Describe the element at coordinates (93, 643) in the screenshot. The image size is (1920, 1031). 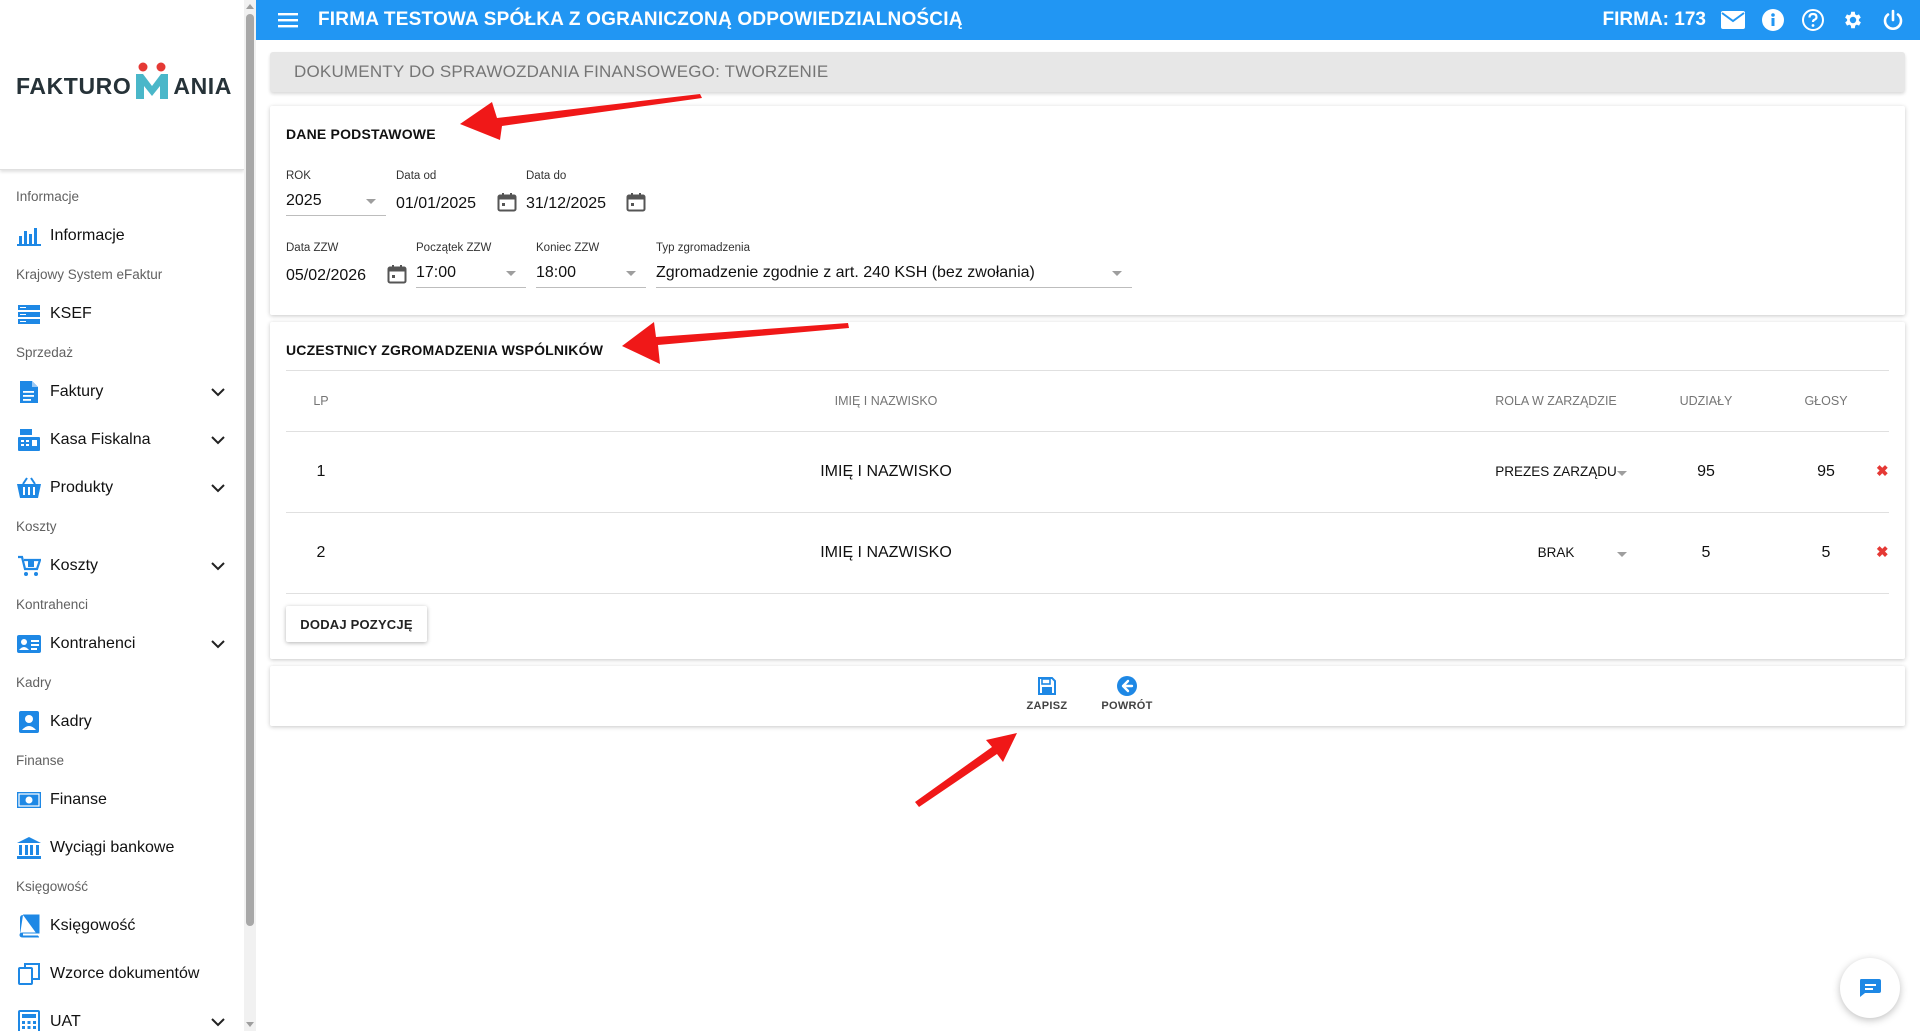
I see `sidebar-item-label: Kontrahenci` at that location.